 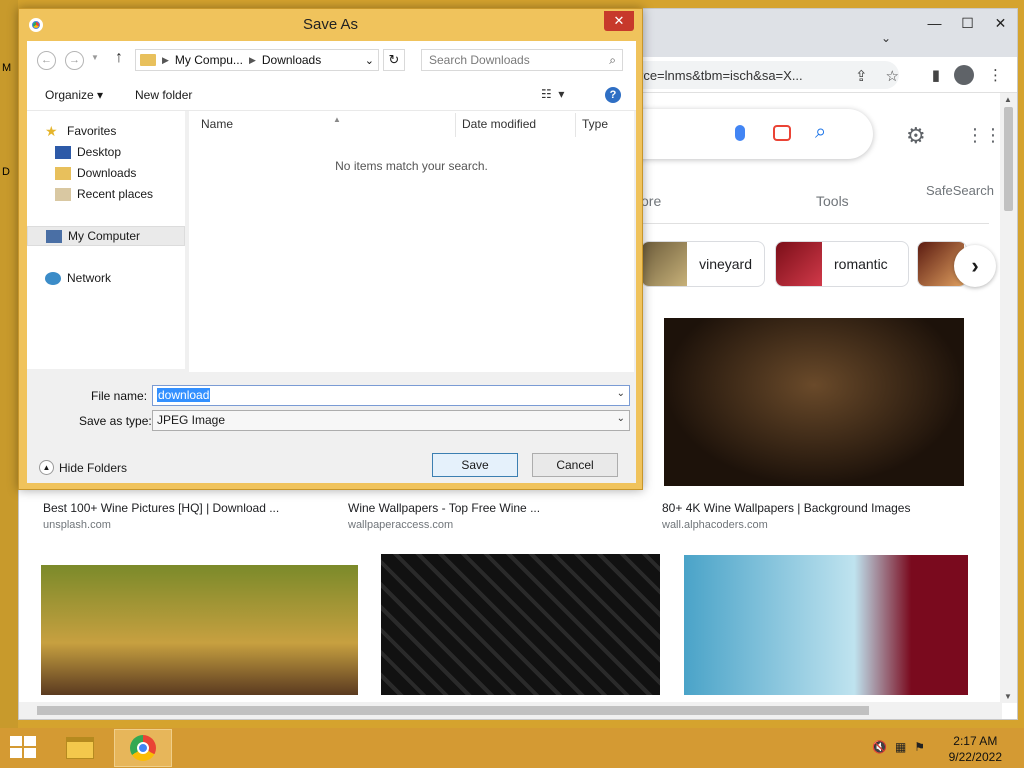 What do you see at coordinates (960, 190) in the screenshot?
I see `nav-safesearch: SafeSearch` at bounding box center [960, 190].